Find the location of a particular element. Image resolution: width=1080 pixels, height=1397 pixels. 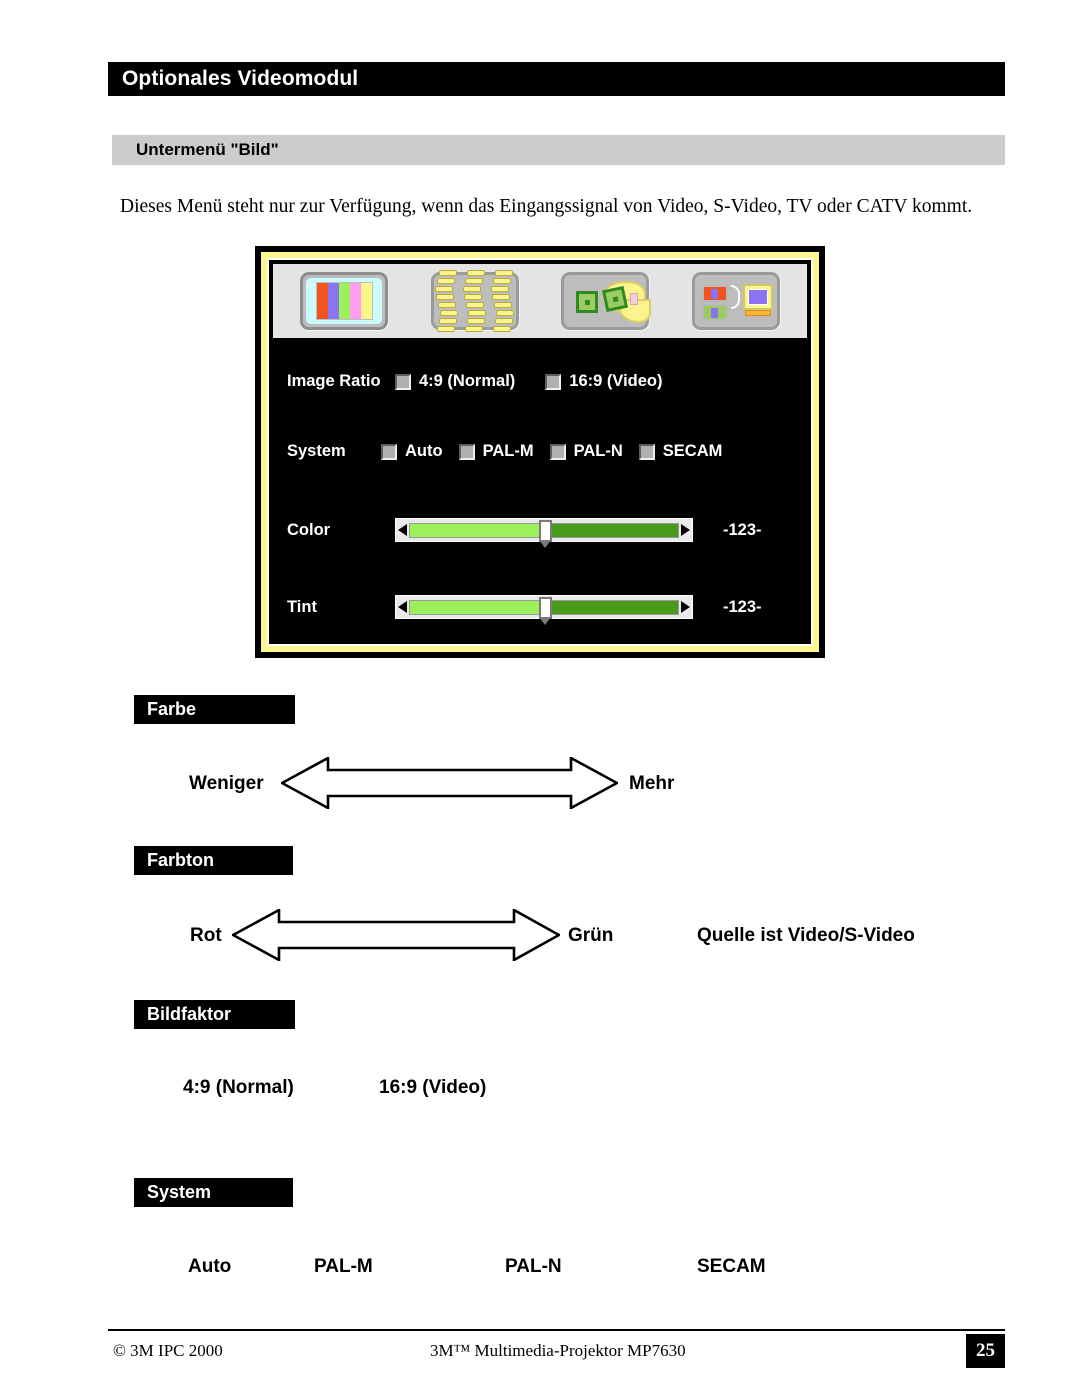

system-option-auto-label: Auto is located at coordinates (424, 451).